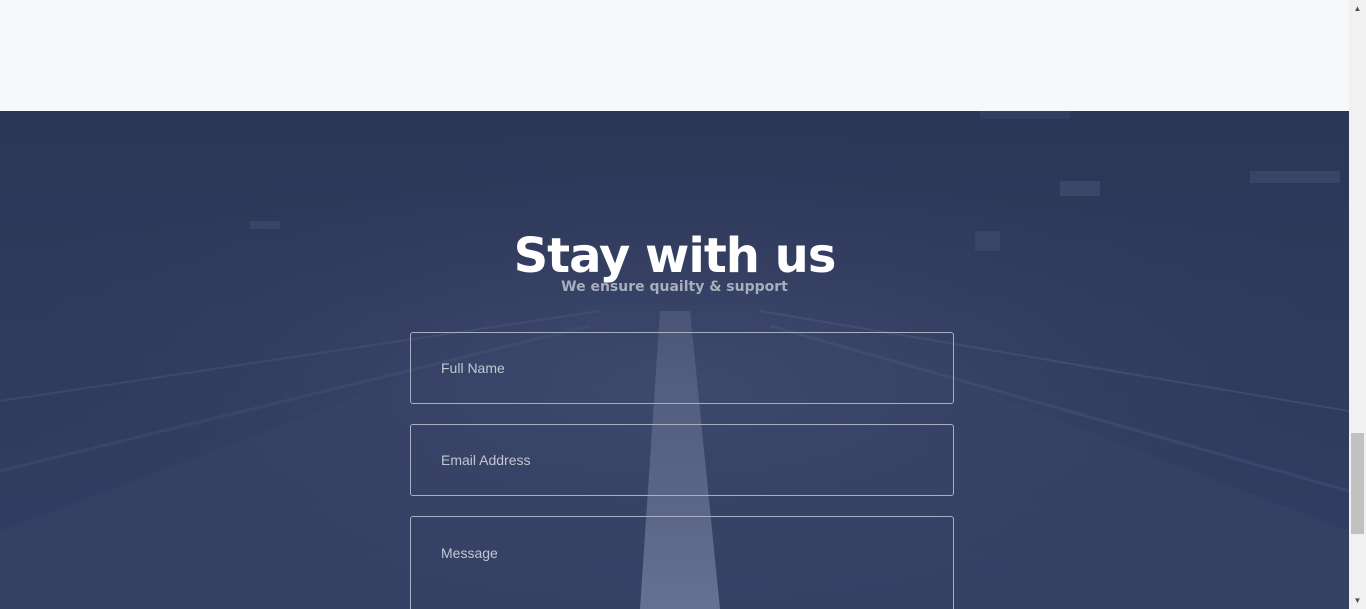 The height and width of the screenshot is (609, 1366). Describe the element at coordinates (682, 460) in the screenshot. I see `email-input` at that location.